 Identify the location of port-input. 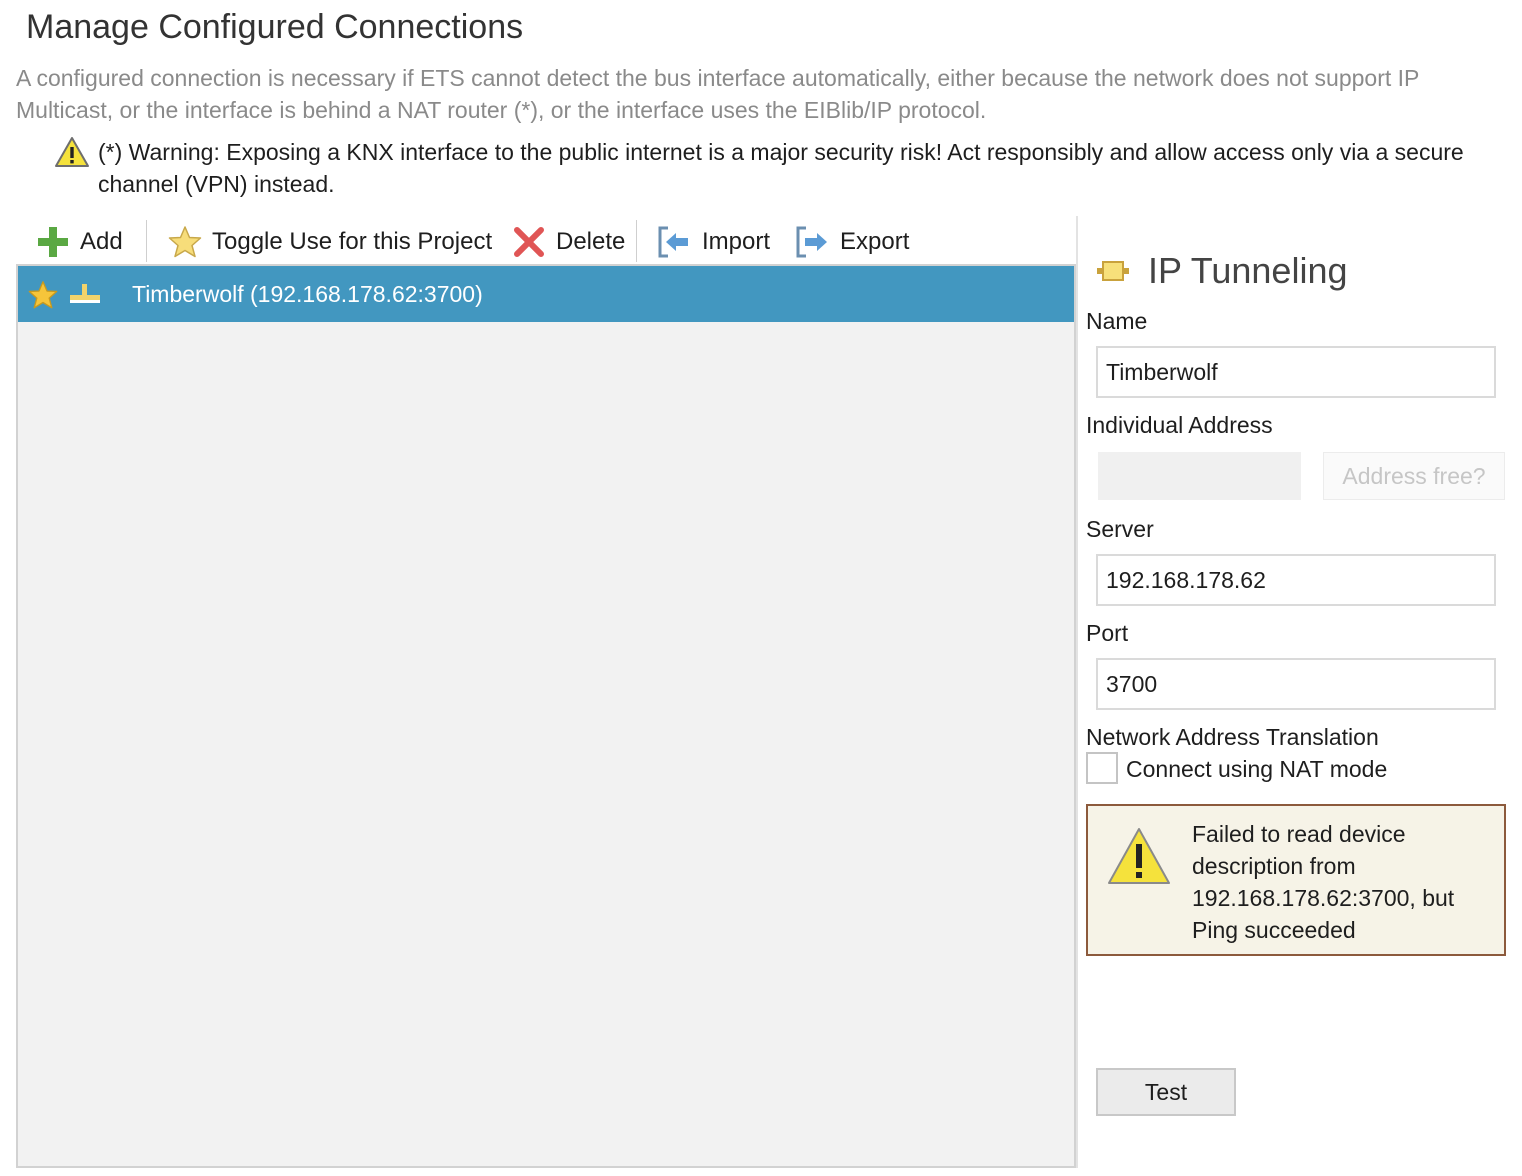
(1296, 684).